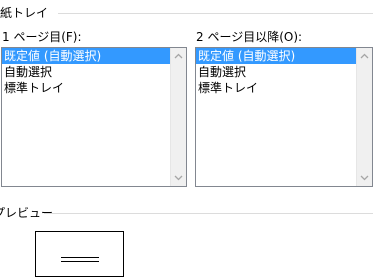 This screenshot has height=277, width=373. I want to click on first-page-scroll-up-button, so click(178, 56).